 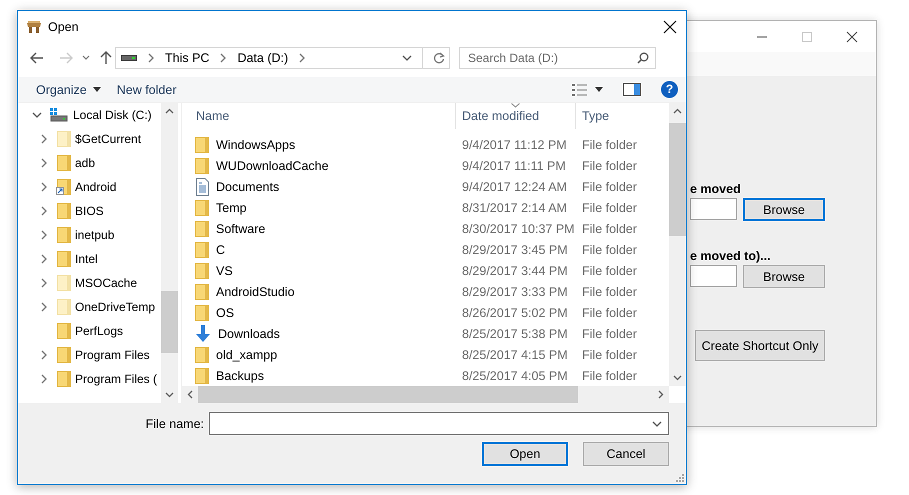 I want to click on file-row: old_xampp, so click(x=319, y=354).